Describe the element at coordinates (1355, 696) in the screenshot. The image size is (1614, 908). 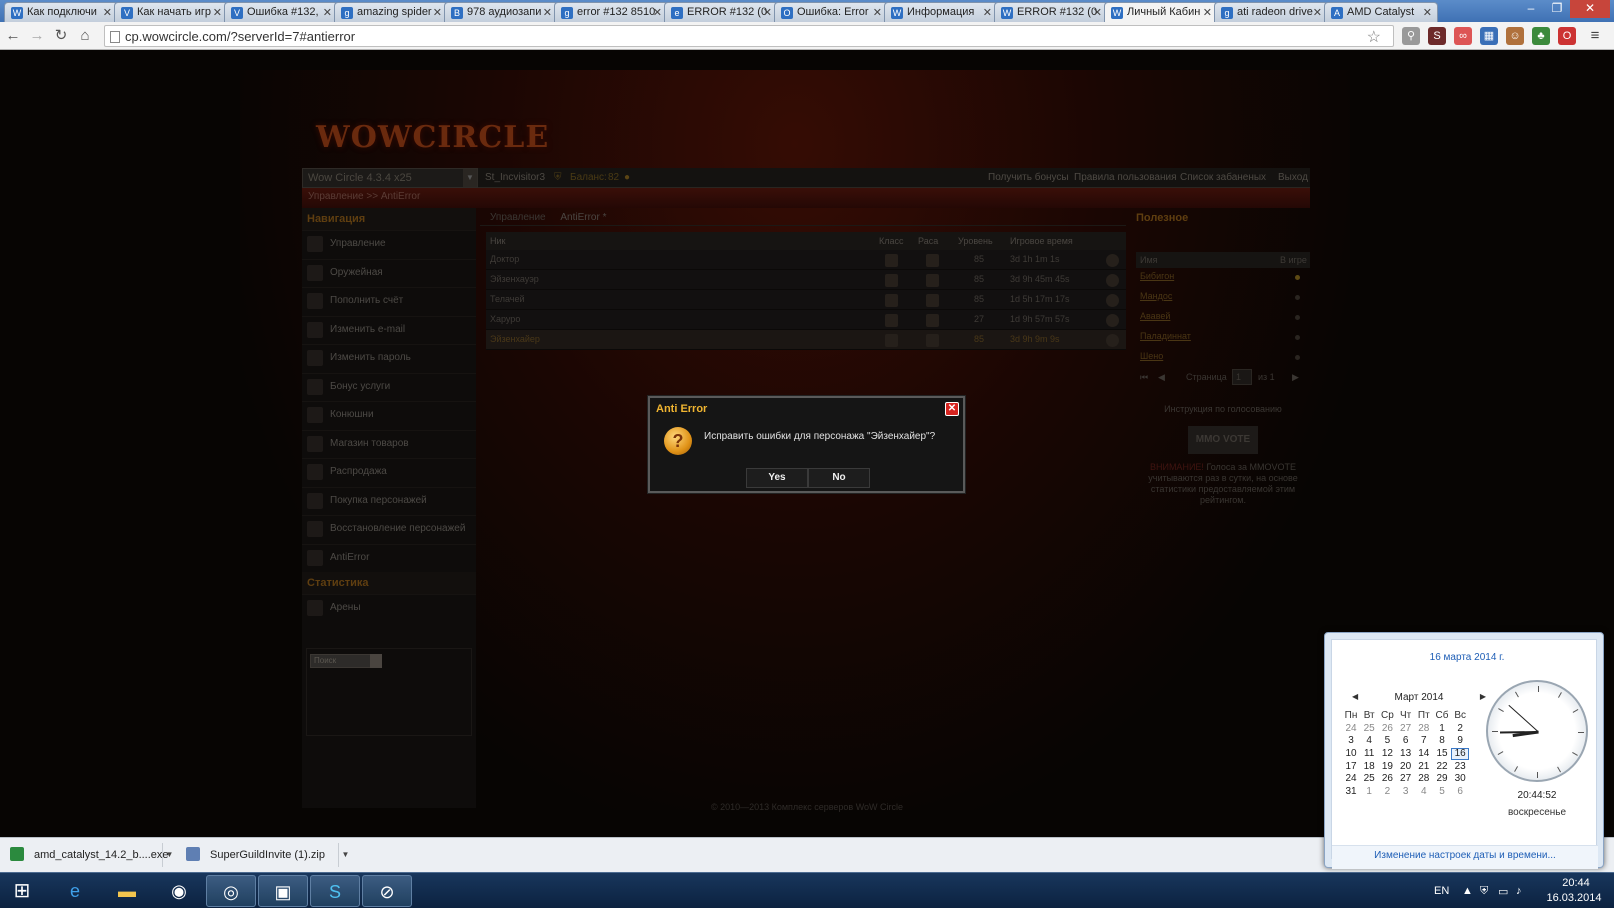
I see `prev-month-icon: ◀` at that location.